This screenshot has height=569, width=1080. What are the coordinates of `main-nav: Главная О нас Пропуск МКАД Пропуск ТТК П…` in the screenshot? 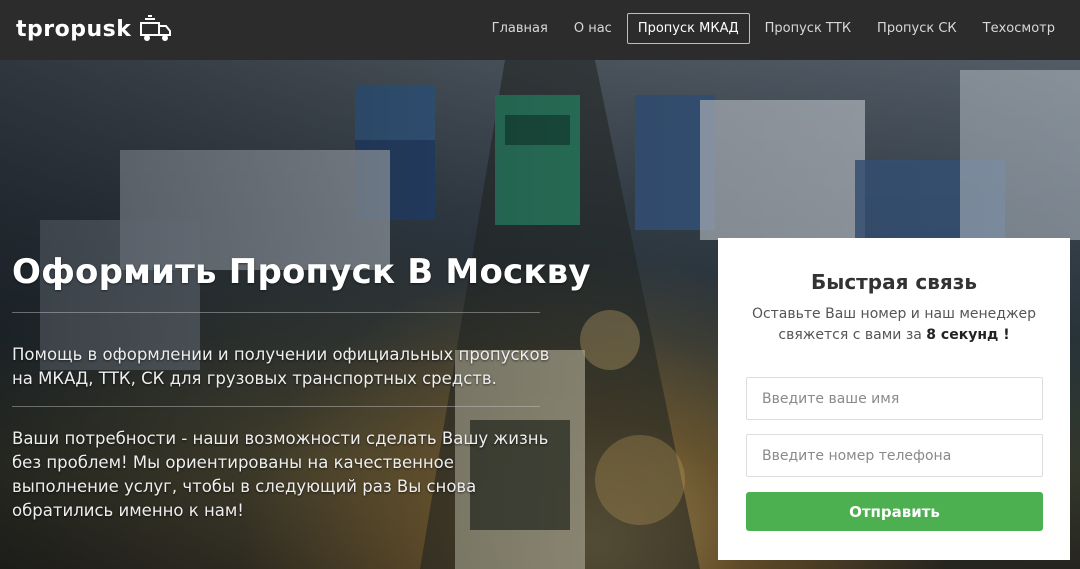 It's located at (773, 28).